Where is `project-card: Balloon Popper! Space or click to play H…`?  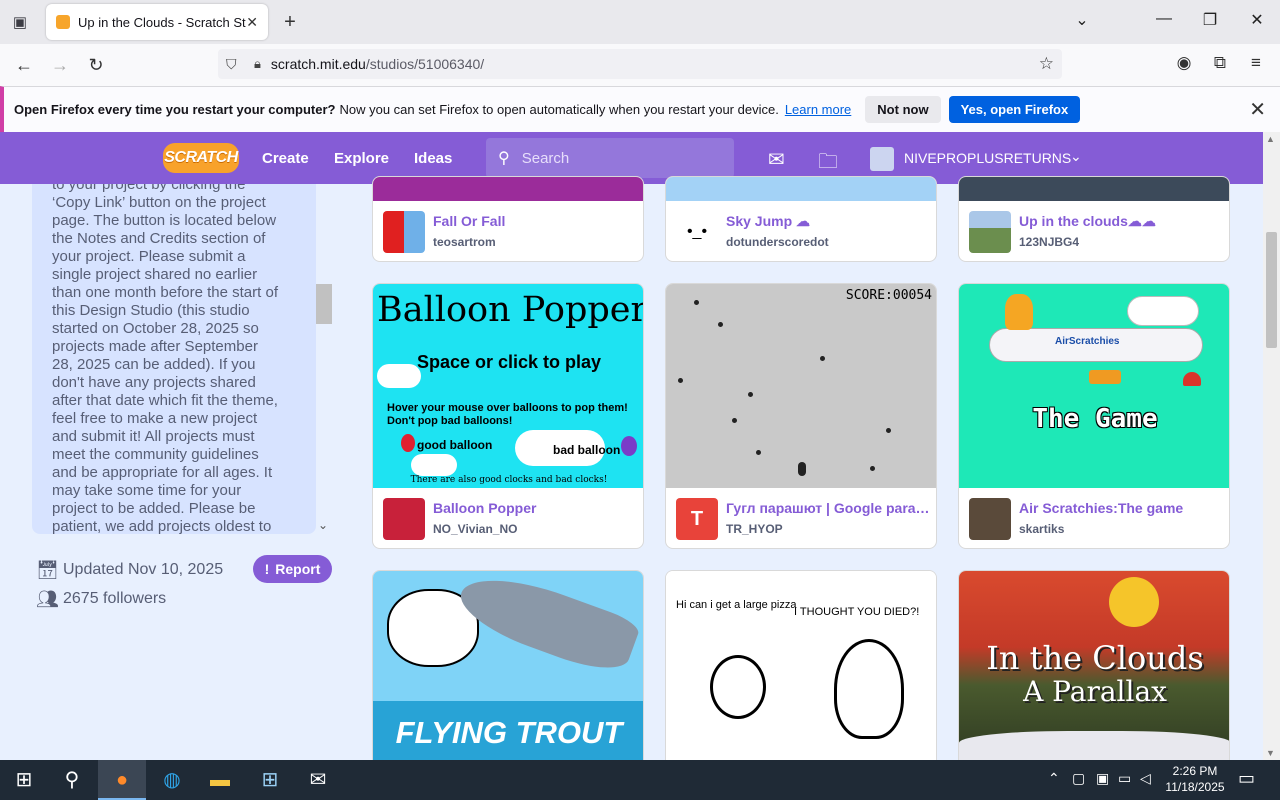 project-card: Balloon Popper! Space or click to play H… is located at coordinates (508, 416).